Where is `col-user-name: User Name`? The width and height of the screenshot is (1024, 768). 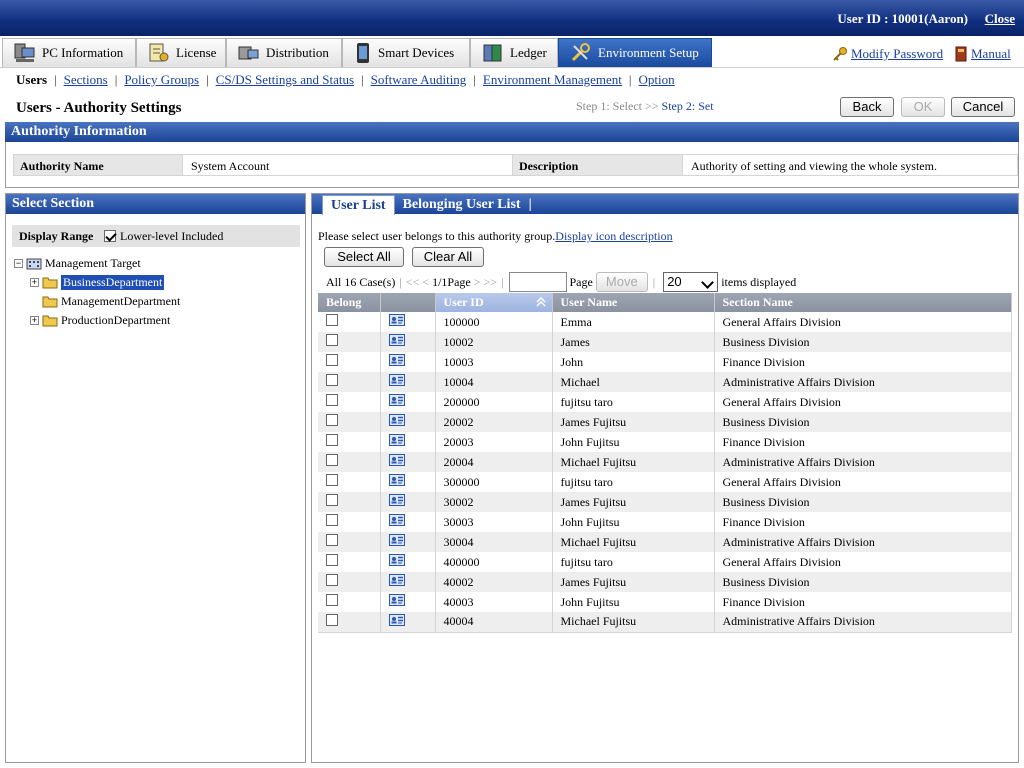
col-user-name: User Name is located at coordinates (633, 302).